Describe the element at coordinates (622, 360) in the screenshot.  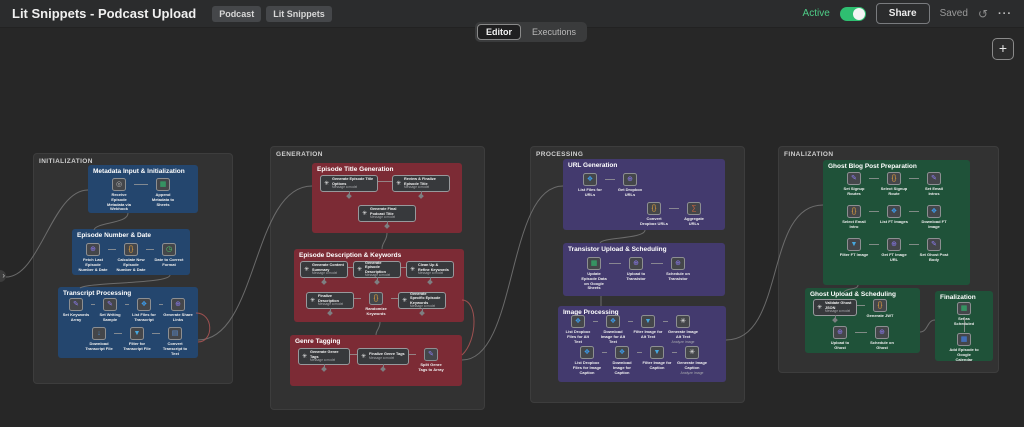
I see `node-download-image-for-caption: ❖ Download Image for Caption` at that location.